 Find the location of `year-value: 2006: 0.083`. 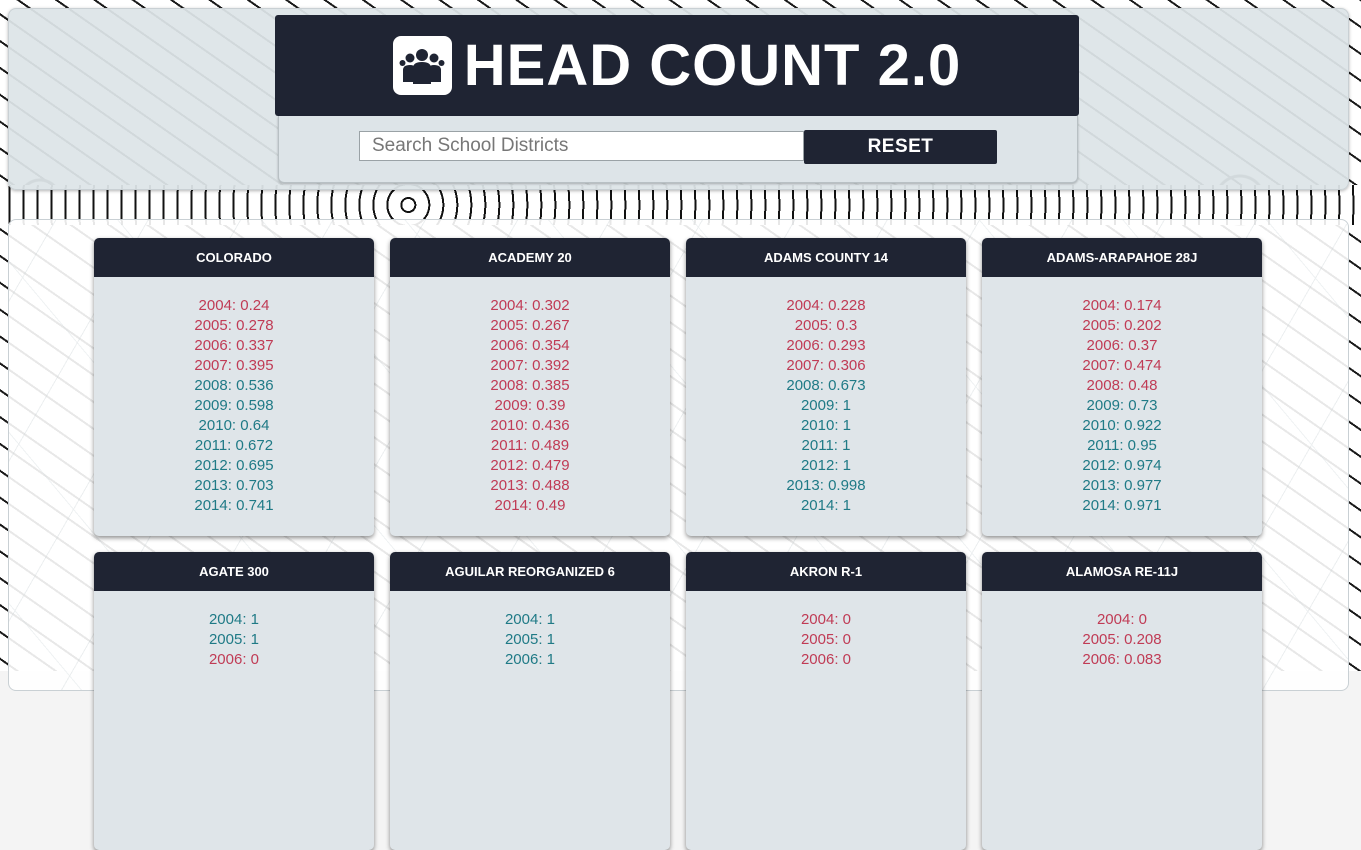

year-value: 2006: 0.083 is located at coordinates (1122, 659).